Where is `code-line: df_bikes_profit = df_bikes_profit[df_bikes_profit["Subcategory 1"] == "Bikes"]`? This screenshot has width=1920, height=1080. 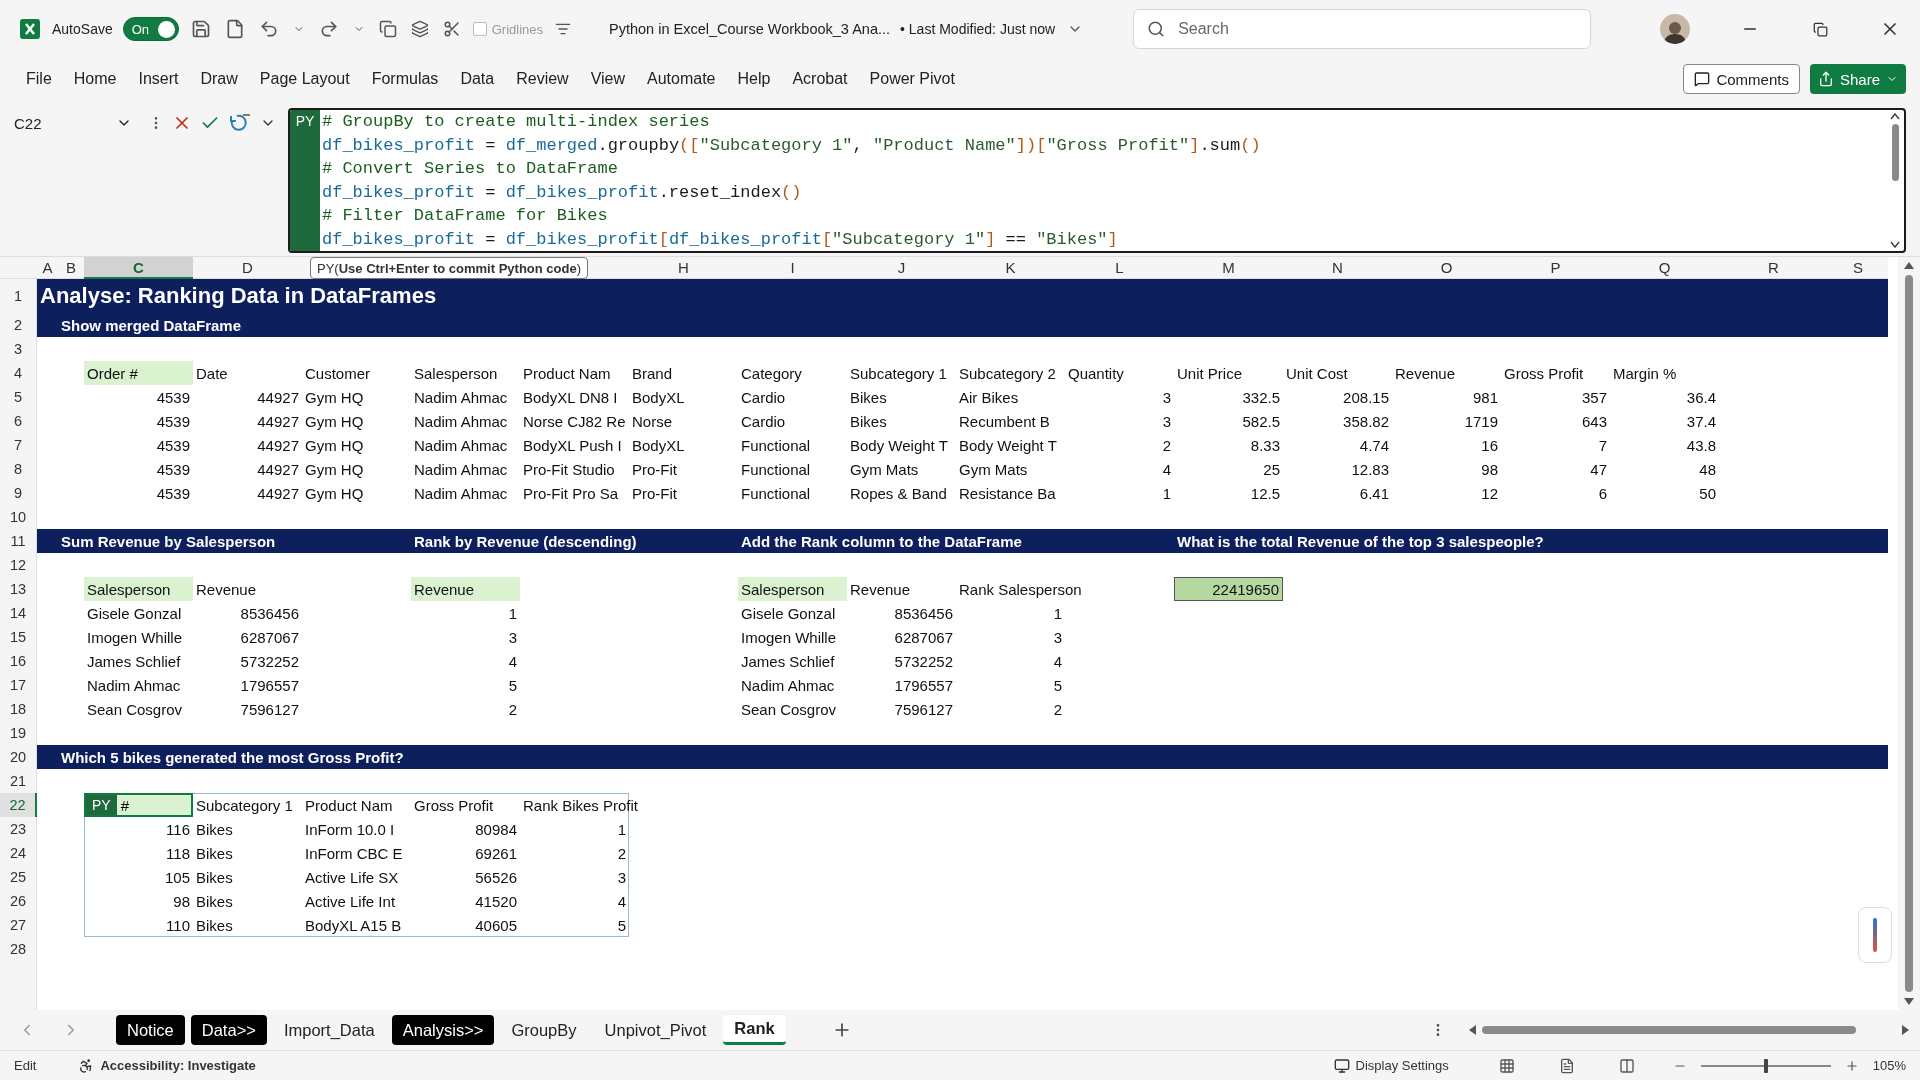 code-line: df_bikes_profit = df_bikes_profit[df_bikes_profit["Subcategory 1"] == "Bikes"] is located at coordinates (720, 239).